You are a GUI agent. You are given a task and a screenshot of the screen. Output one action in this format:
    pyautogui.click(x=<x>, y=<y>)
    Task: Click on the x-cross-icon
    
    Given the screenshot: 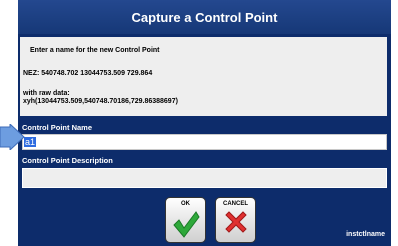 What is the action you would take?
    pyautogui.click(x=235, y=222)
    